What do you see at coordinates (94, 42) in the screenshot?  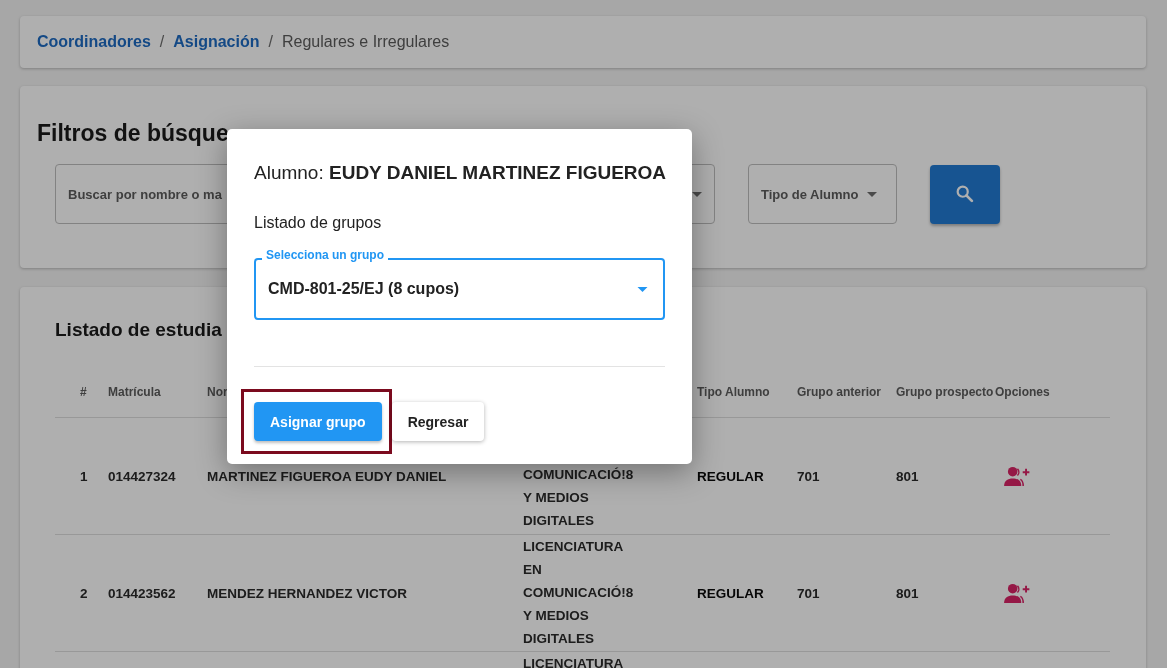 I see `breadcrumb-link: Coordinadores` at bounding box center [94, 42].